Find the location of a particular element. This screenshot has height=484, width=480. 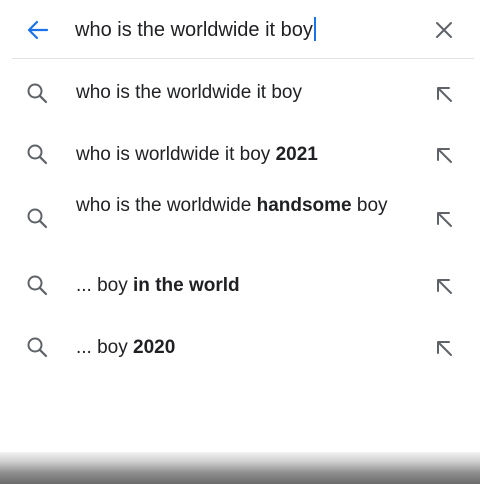

search-input: who is the worldwide it boy is located at coordinates (195, 30).